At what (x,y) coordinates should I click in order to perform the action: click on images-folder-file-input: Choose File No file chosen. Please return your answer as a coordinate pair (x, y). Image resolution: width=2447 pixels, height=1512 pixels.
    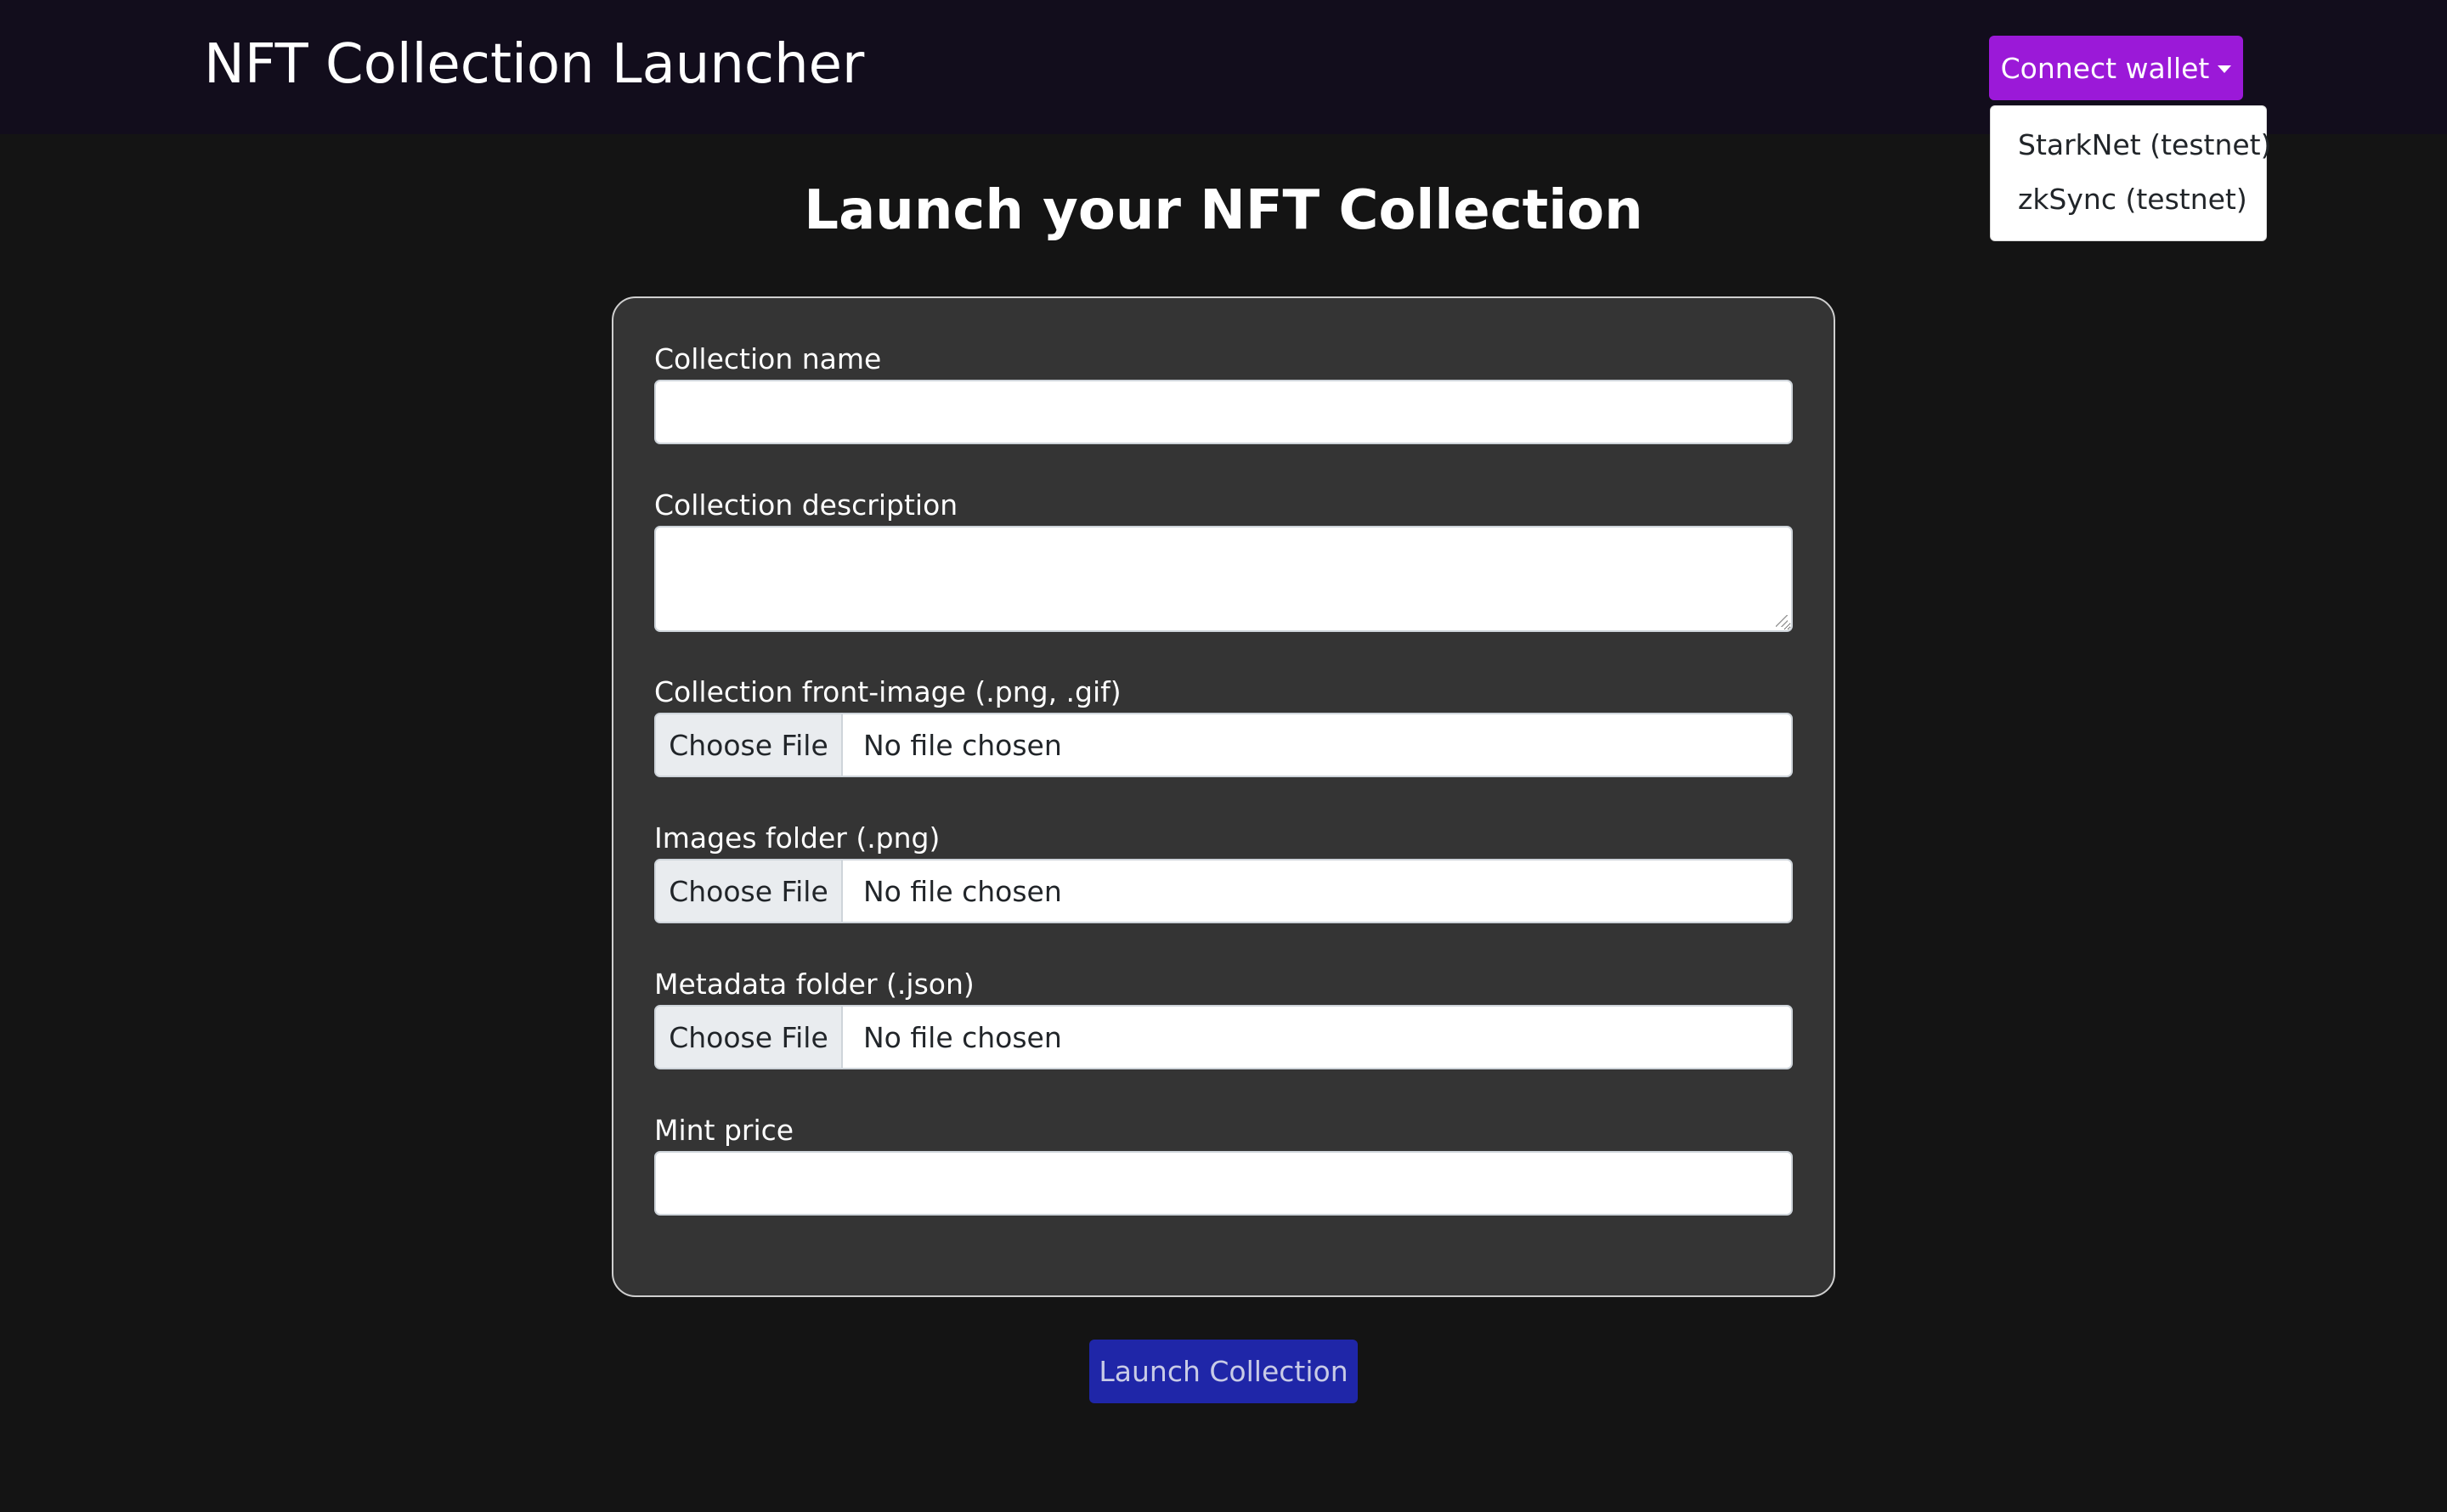
    Looking at the image, I should click on (1223, 891).